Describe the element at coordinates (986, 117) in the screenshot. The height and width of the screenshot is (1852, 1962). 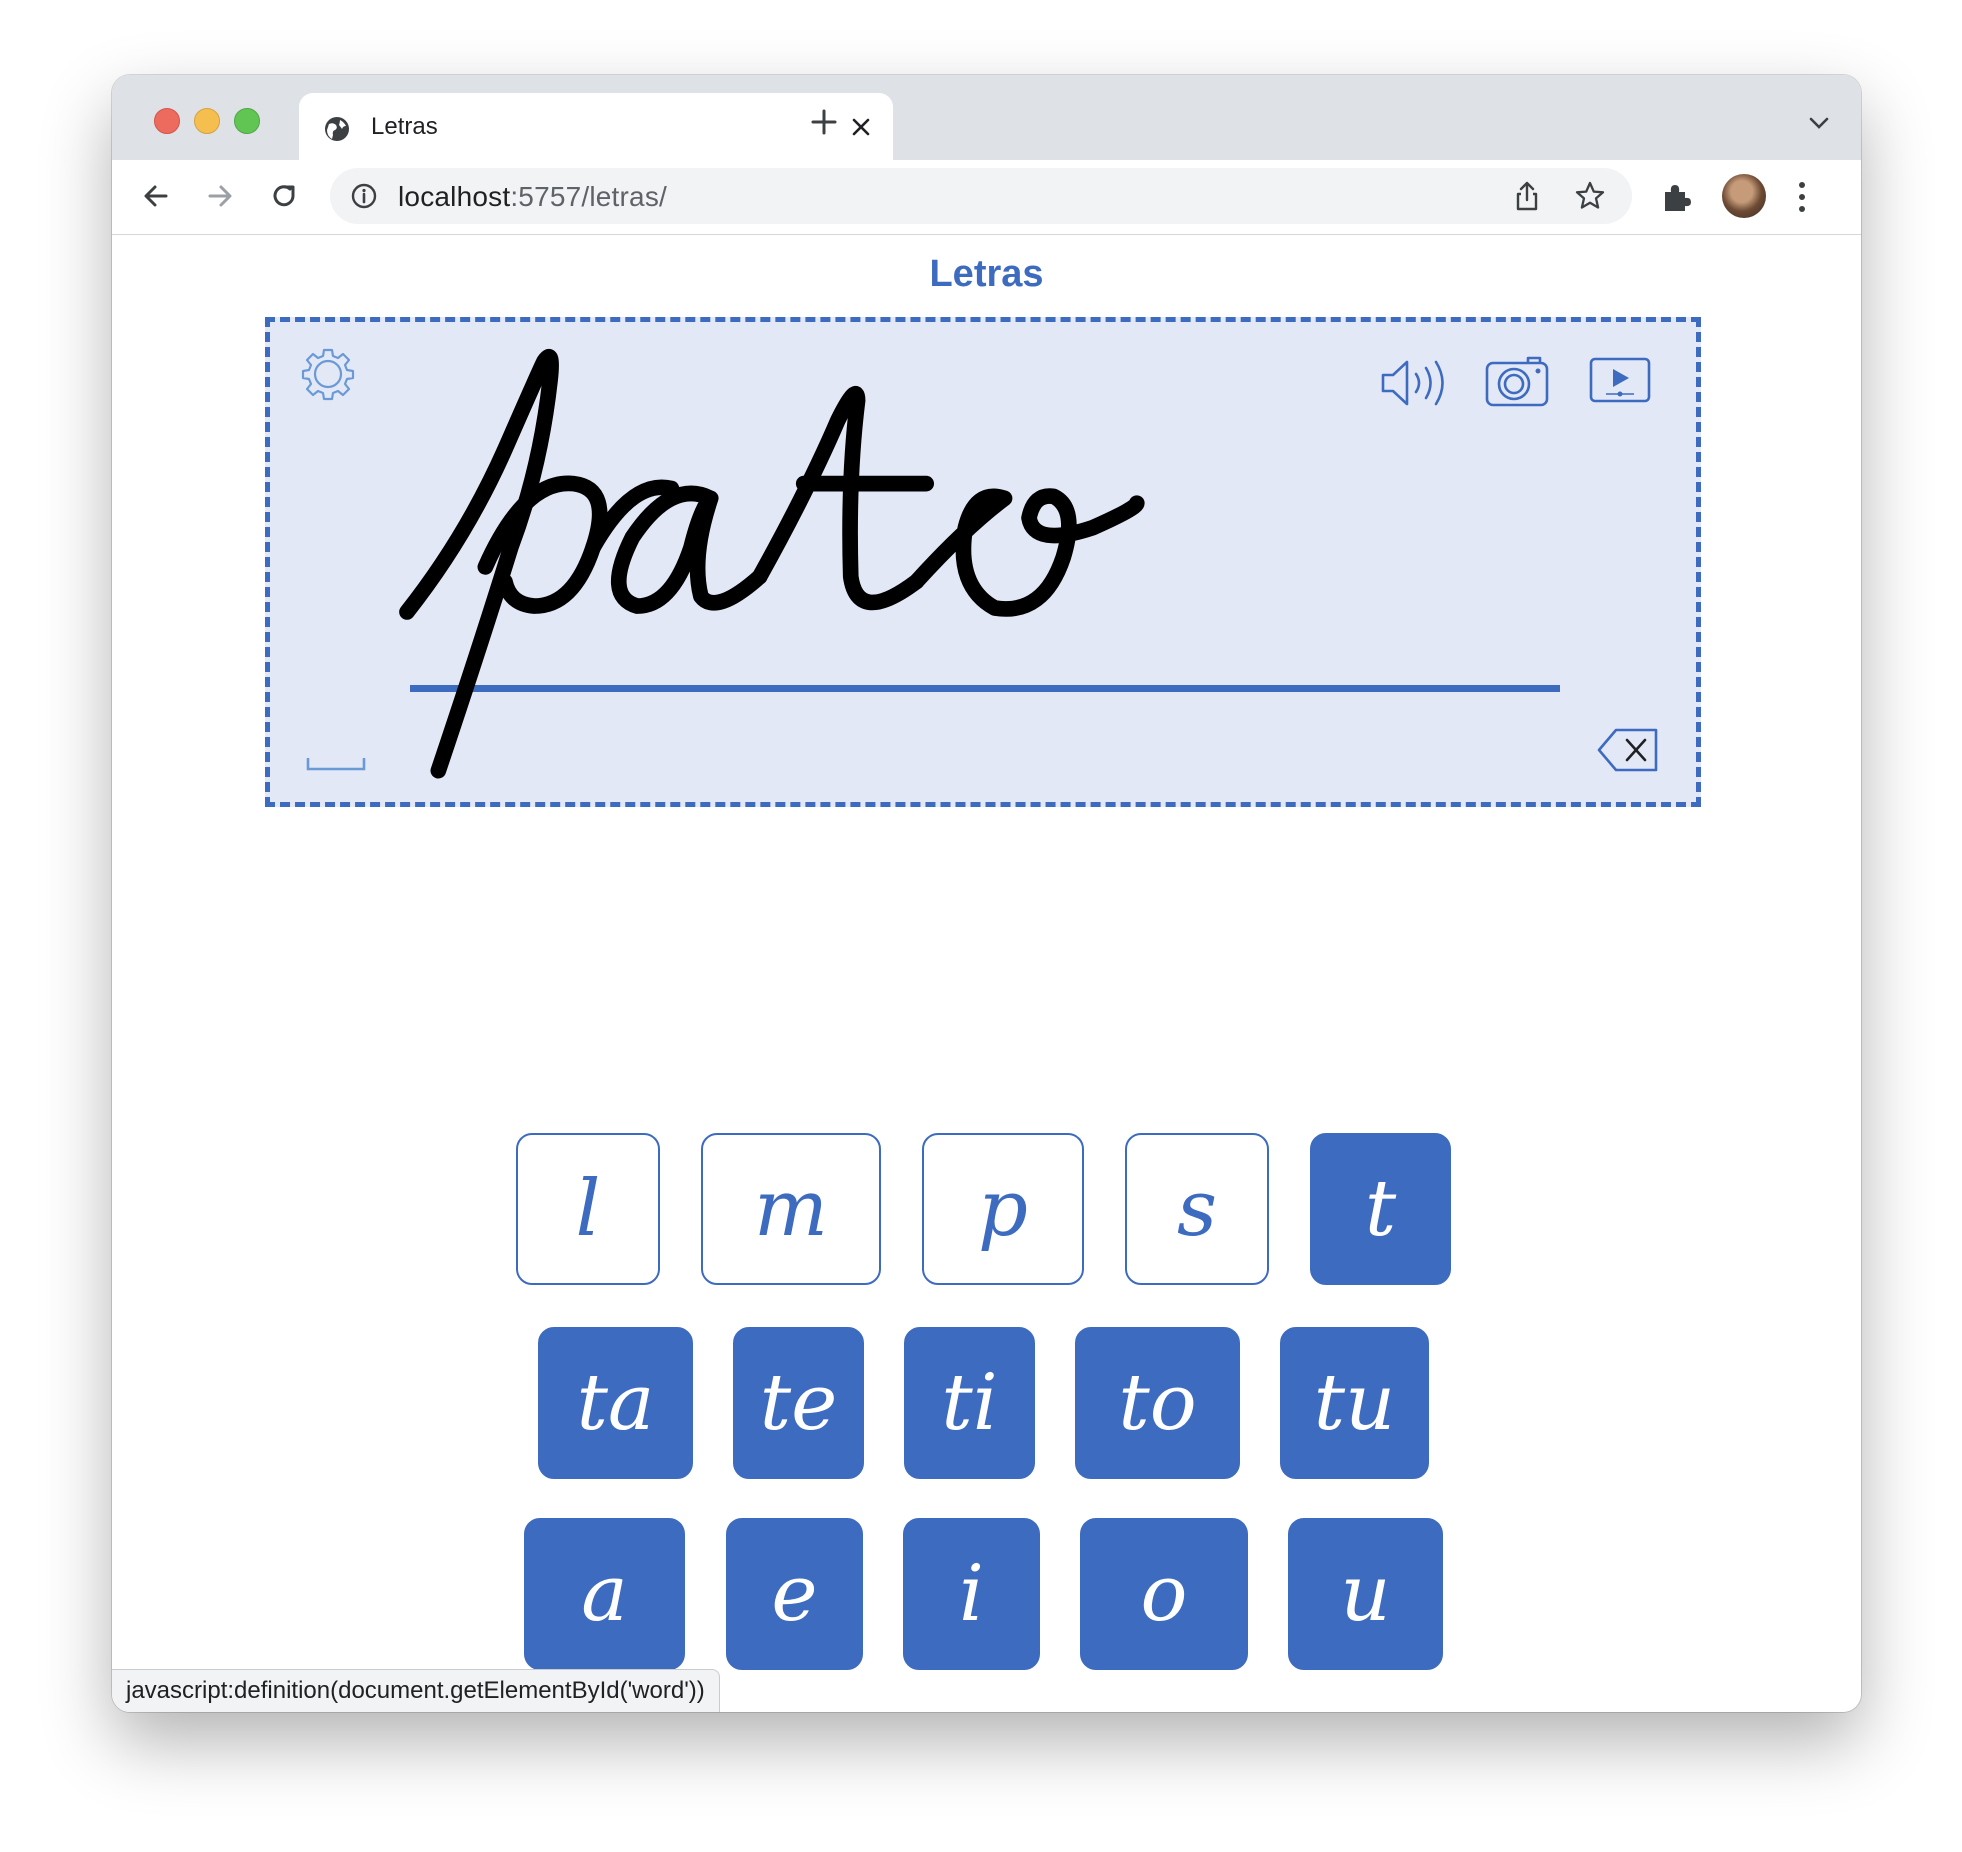
I see `tab-bar: Letras` at that location.